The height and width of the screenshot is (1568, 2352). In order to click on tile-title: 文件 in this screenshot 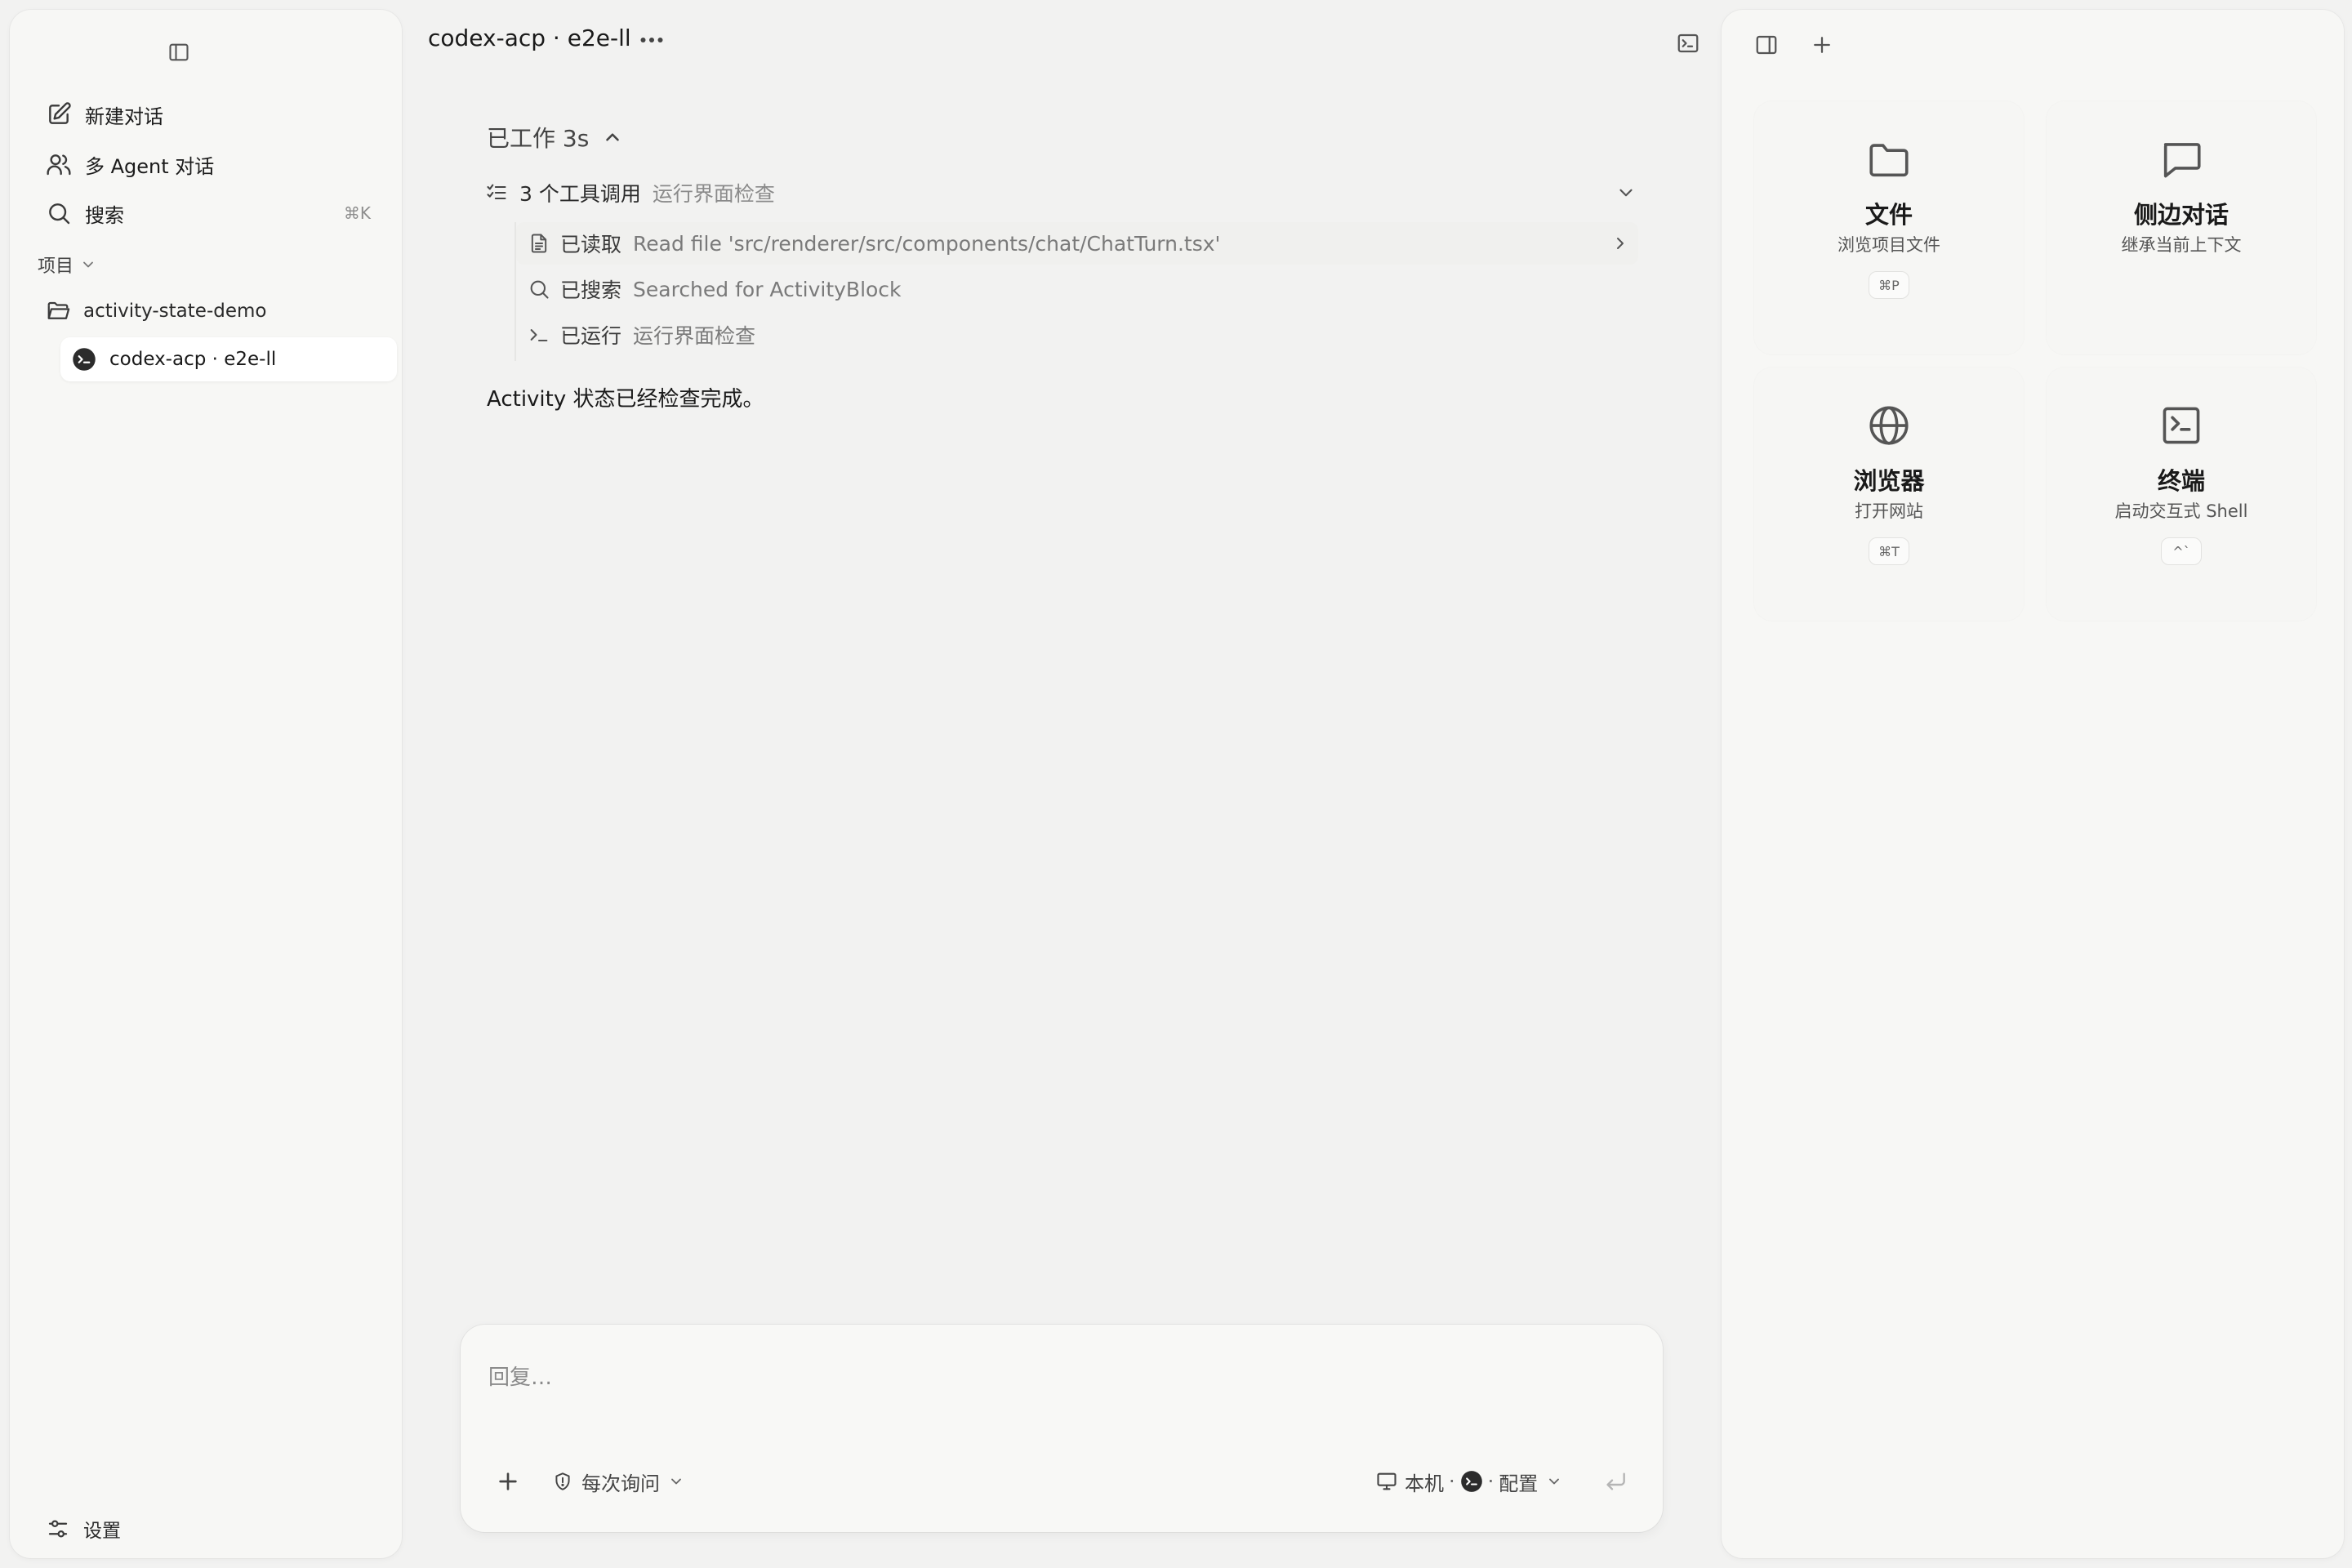, I will do `click(1888, 215)`.